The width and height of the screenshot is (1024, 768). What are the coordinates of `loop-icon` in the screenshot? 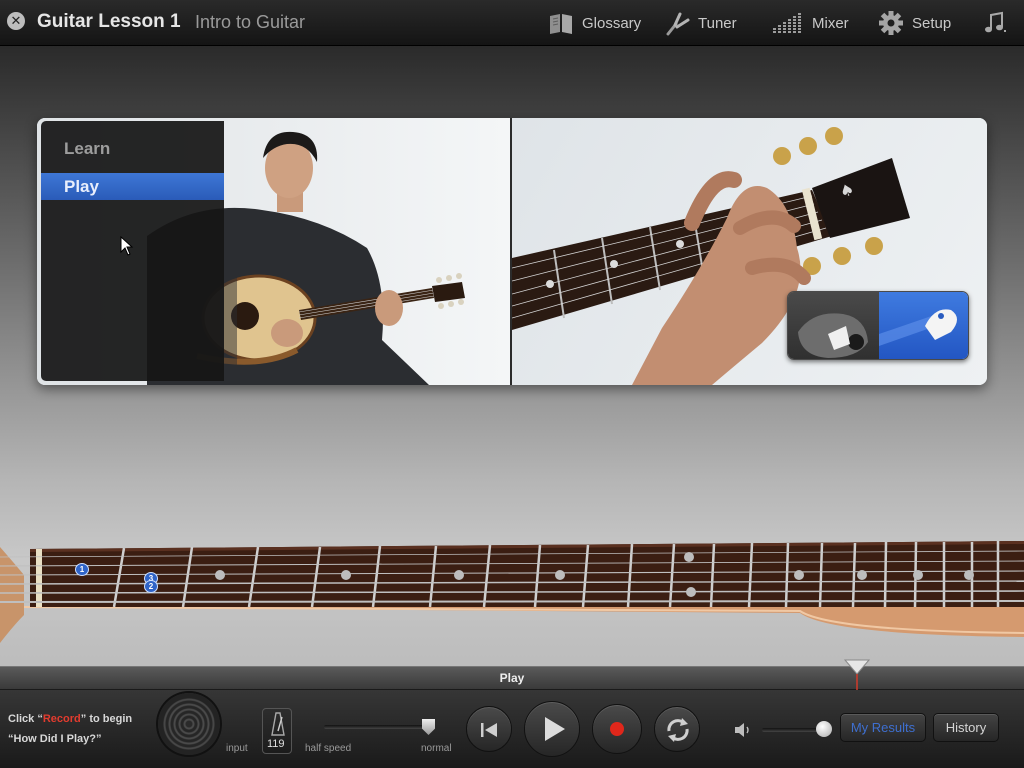 It's located at (678, 730).